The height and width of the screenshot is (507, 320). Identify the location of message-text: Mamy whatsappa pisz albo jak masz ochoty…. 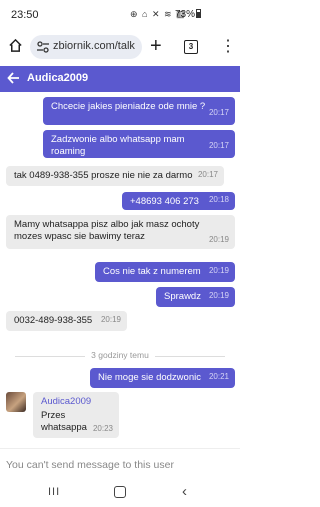
(107, 230).